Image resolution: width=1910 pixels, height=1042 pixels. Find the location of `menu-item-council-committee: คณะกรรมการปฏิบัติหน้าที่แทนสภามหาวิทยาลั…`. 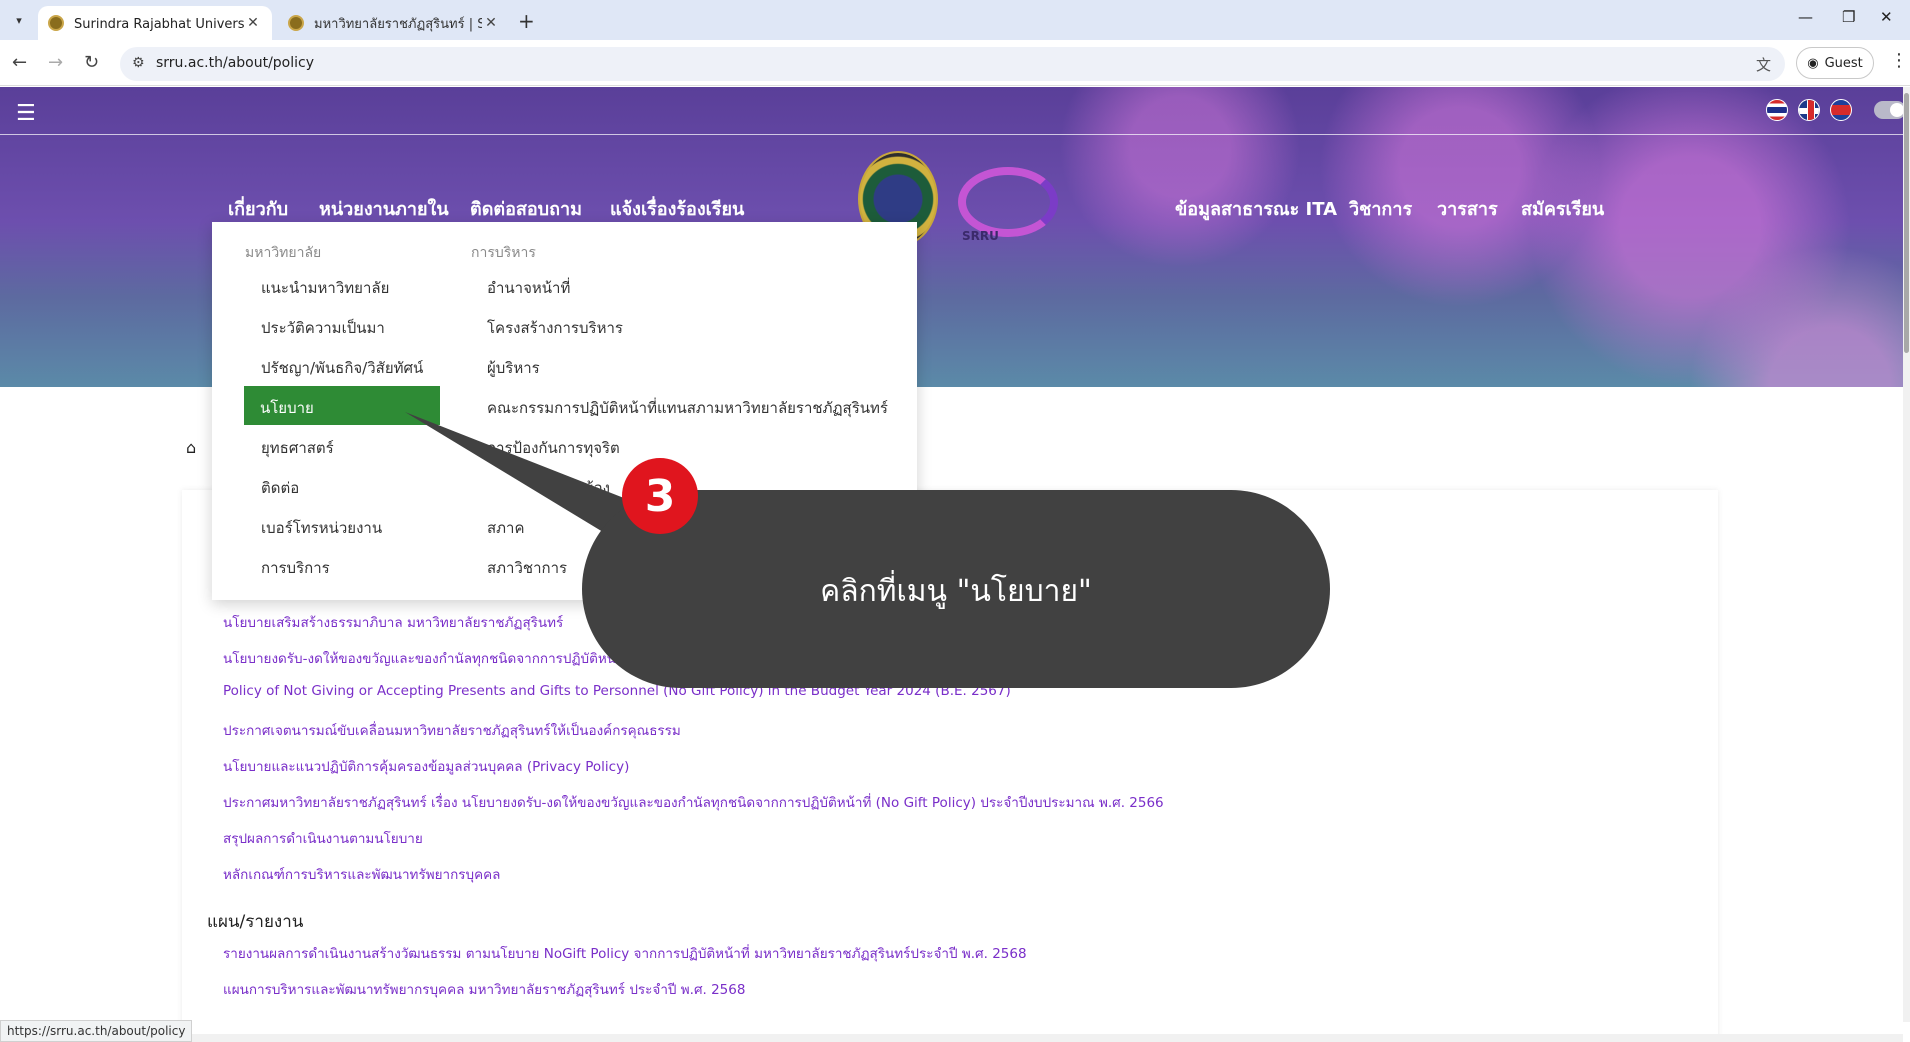

menu-item-council-committee: คณะกรรมการปฏิบัติหน้าที่แทนสภามหาวิทยาลั… is located at coordinates (687, 408).